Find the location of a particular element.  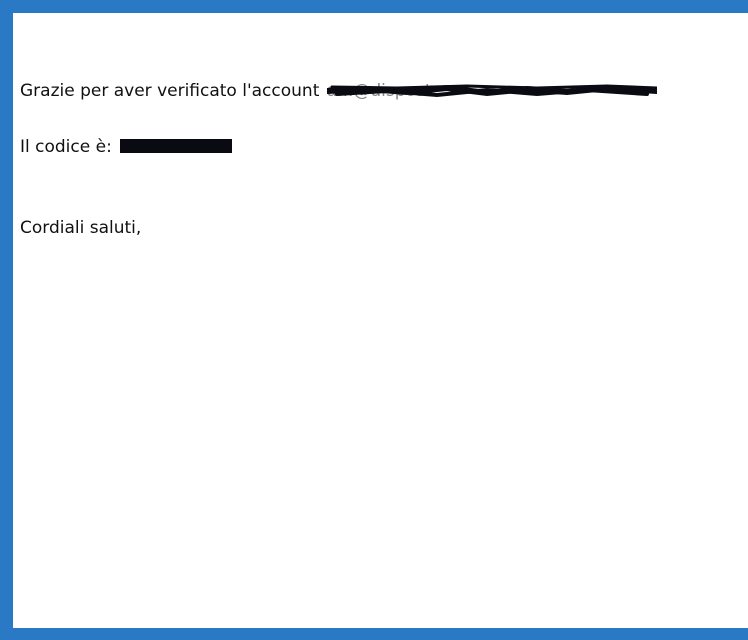

closing-line: Cordiali saluti, is located at coordinates (81, 228).